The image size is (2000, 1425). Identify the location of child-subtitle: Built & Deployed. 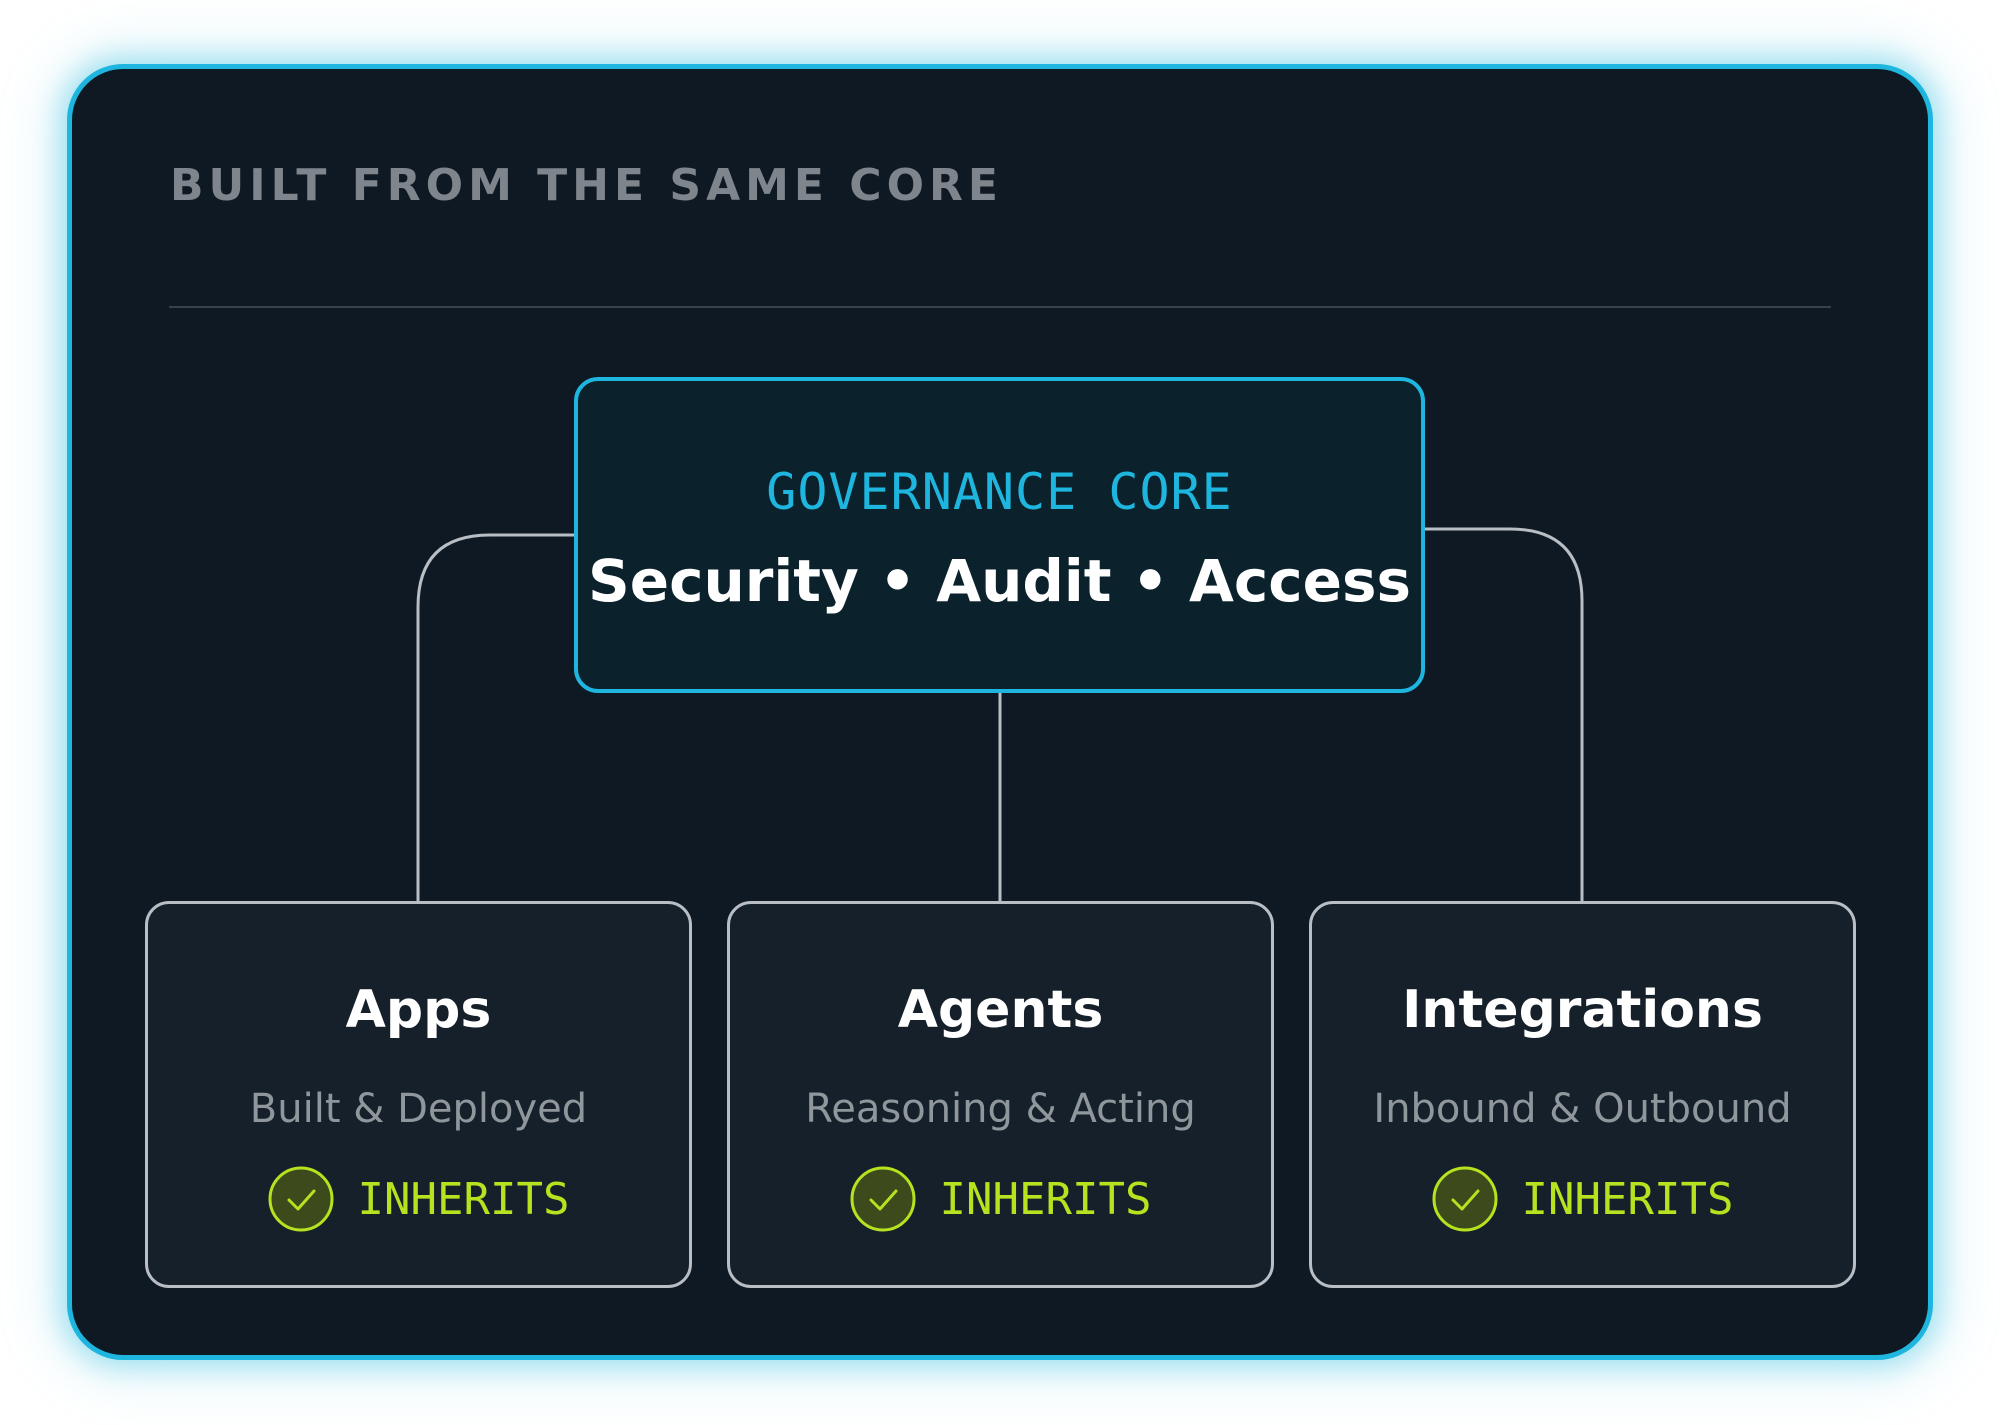
(418, 1109).